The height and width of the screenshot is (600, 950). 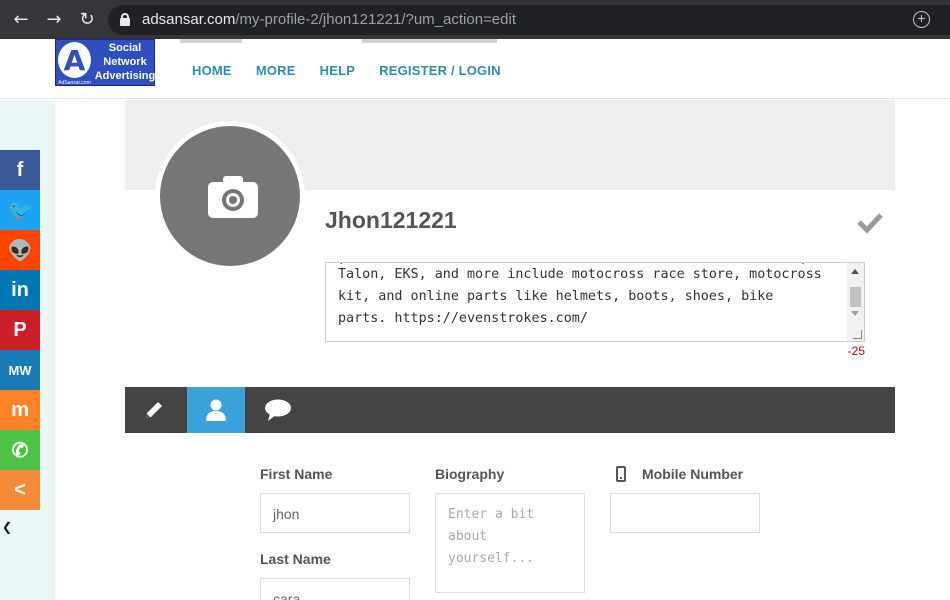 What do you see at coordinates (189, 19) in the screenshot?
I see `url-host: adsansar.com` at bounding box center [189, 19].